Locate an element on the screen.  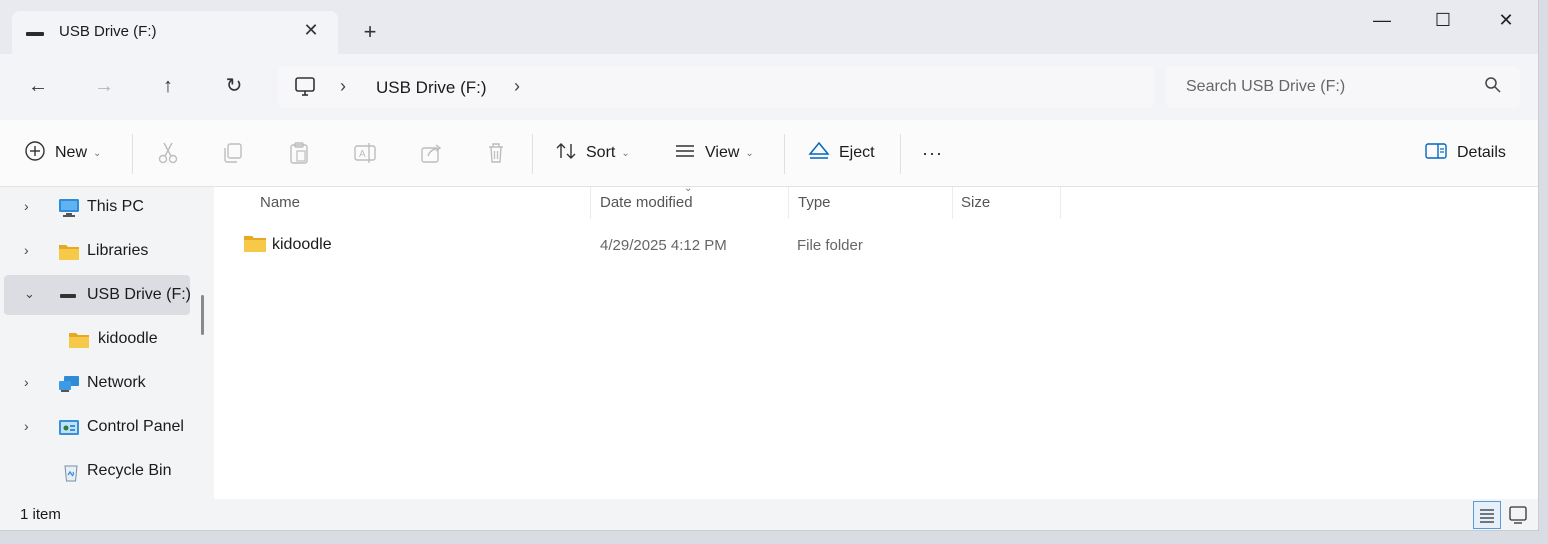
tab-close-icon: ✕ is located at coordinates (311, 30).